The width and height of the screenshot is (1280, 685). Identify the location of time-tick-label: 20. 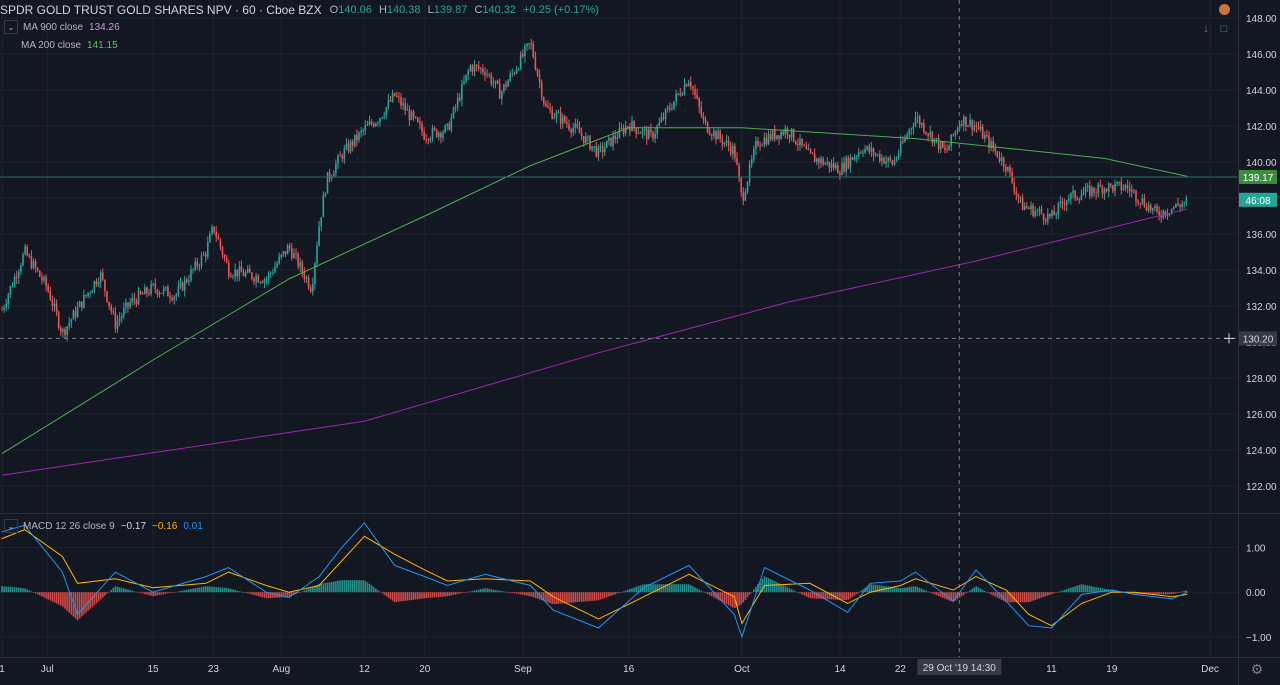
(425, 669).